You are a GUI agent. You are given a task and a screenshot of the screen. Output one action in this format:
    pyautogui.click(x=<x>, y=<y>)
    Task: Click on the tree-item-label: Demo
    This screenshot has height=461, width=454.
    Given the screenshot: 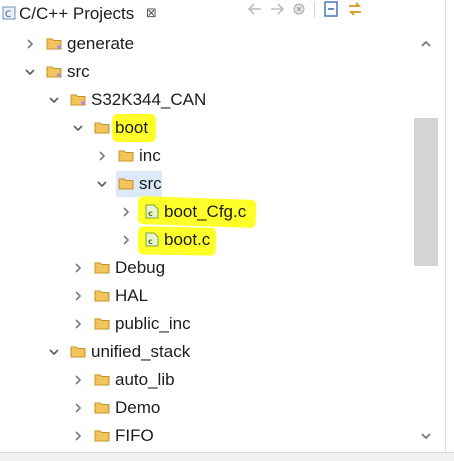 What is the action you would take?
    pyautogui.click(x=138, y=407)
    